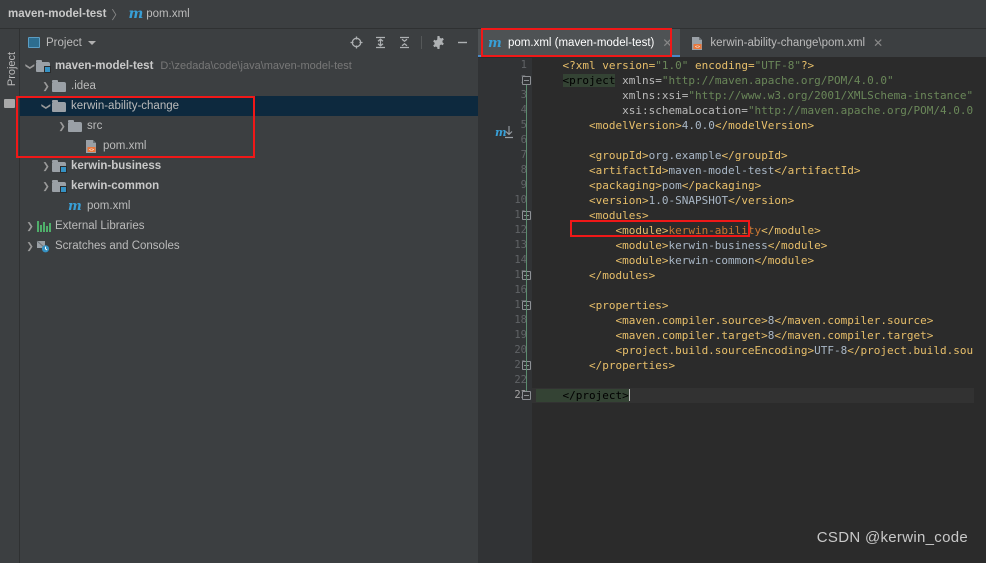  What do you see at coordinates (256, 66) in the screenshot?
I see `tree-node-path: D:\zedada\code\java\maven-model-test` at bounding box center [256, 66].